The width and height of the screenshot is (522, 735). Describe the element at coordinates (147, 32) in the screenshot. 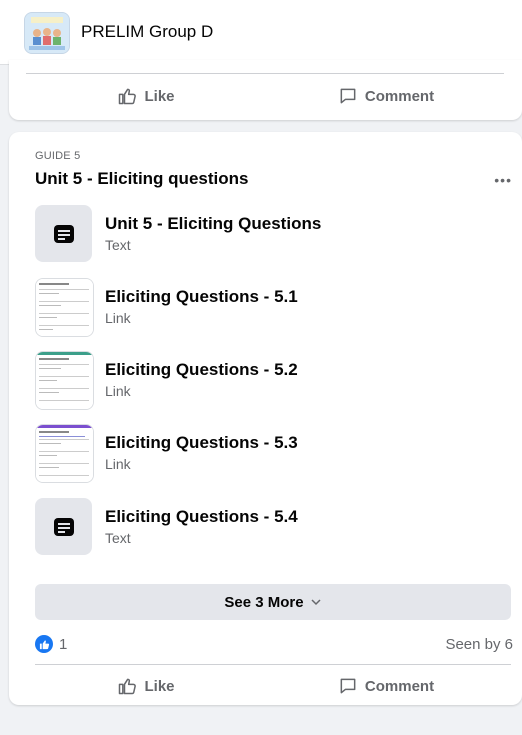

I see `group-name: PRELIM Group D` at that location.